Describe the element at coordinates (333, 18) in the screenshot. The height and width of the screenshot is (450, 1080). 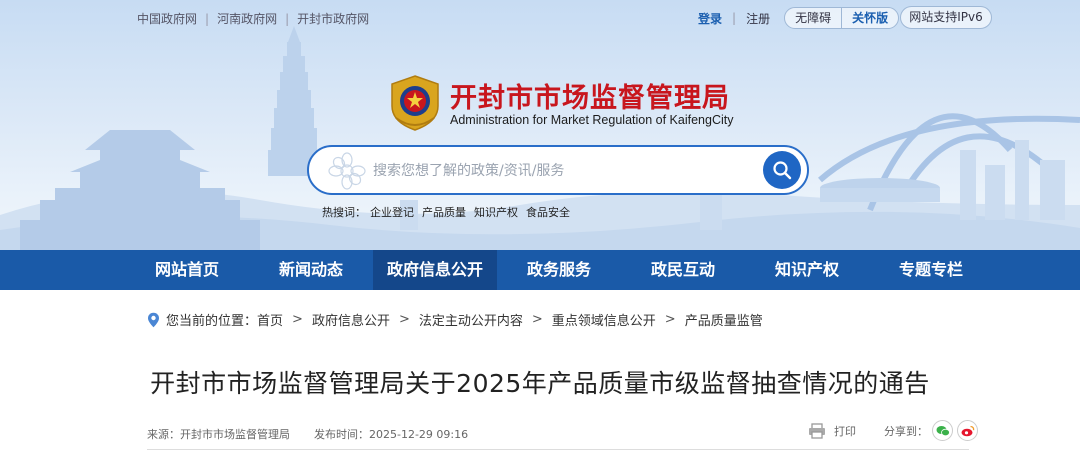
I see `link-kaifeng-gov: 开封市政府网` at that location.